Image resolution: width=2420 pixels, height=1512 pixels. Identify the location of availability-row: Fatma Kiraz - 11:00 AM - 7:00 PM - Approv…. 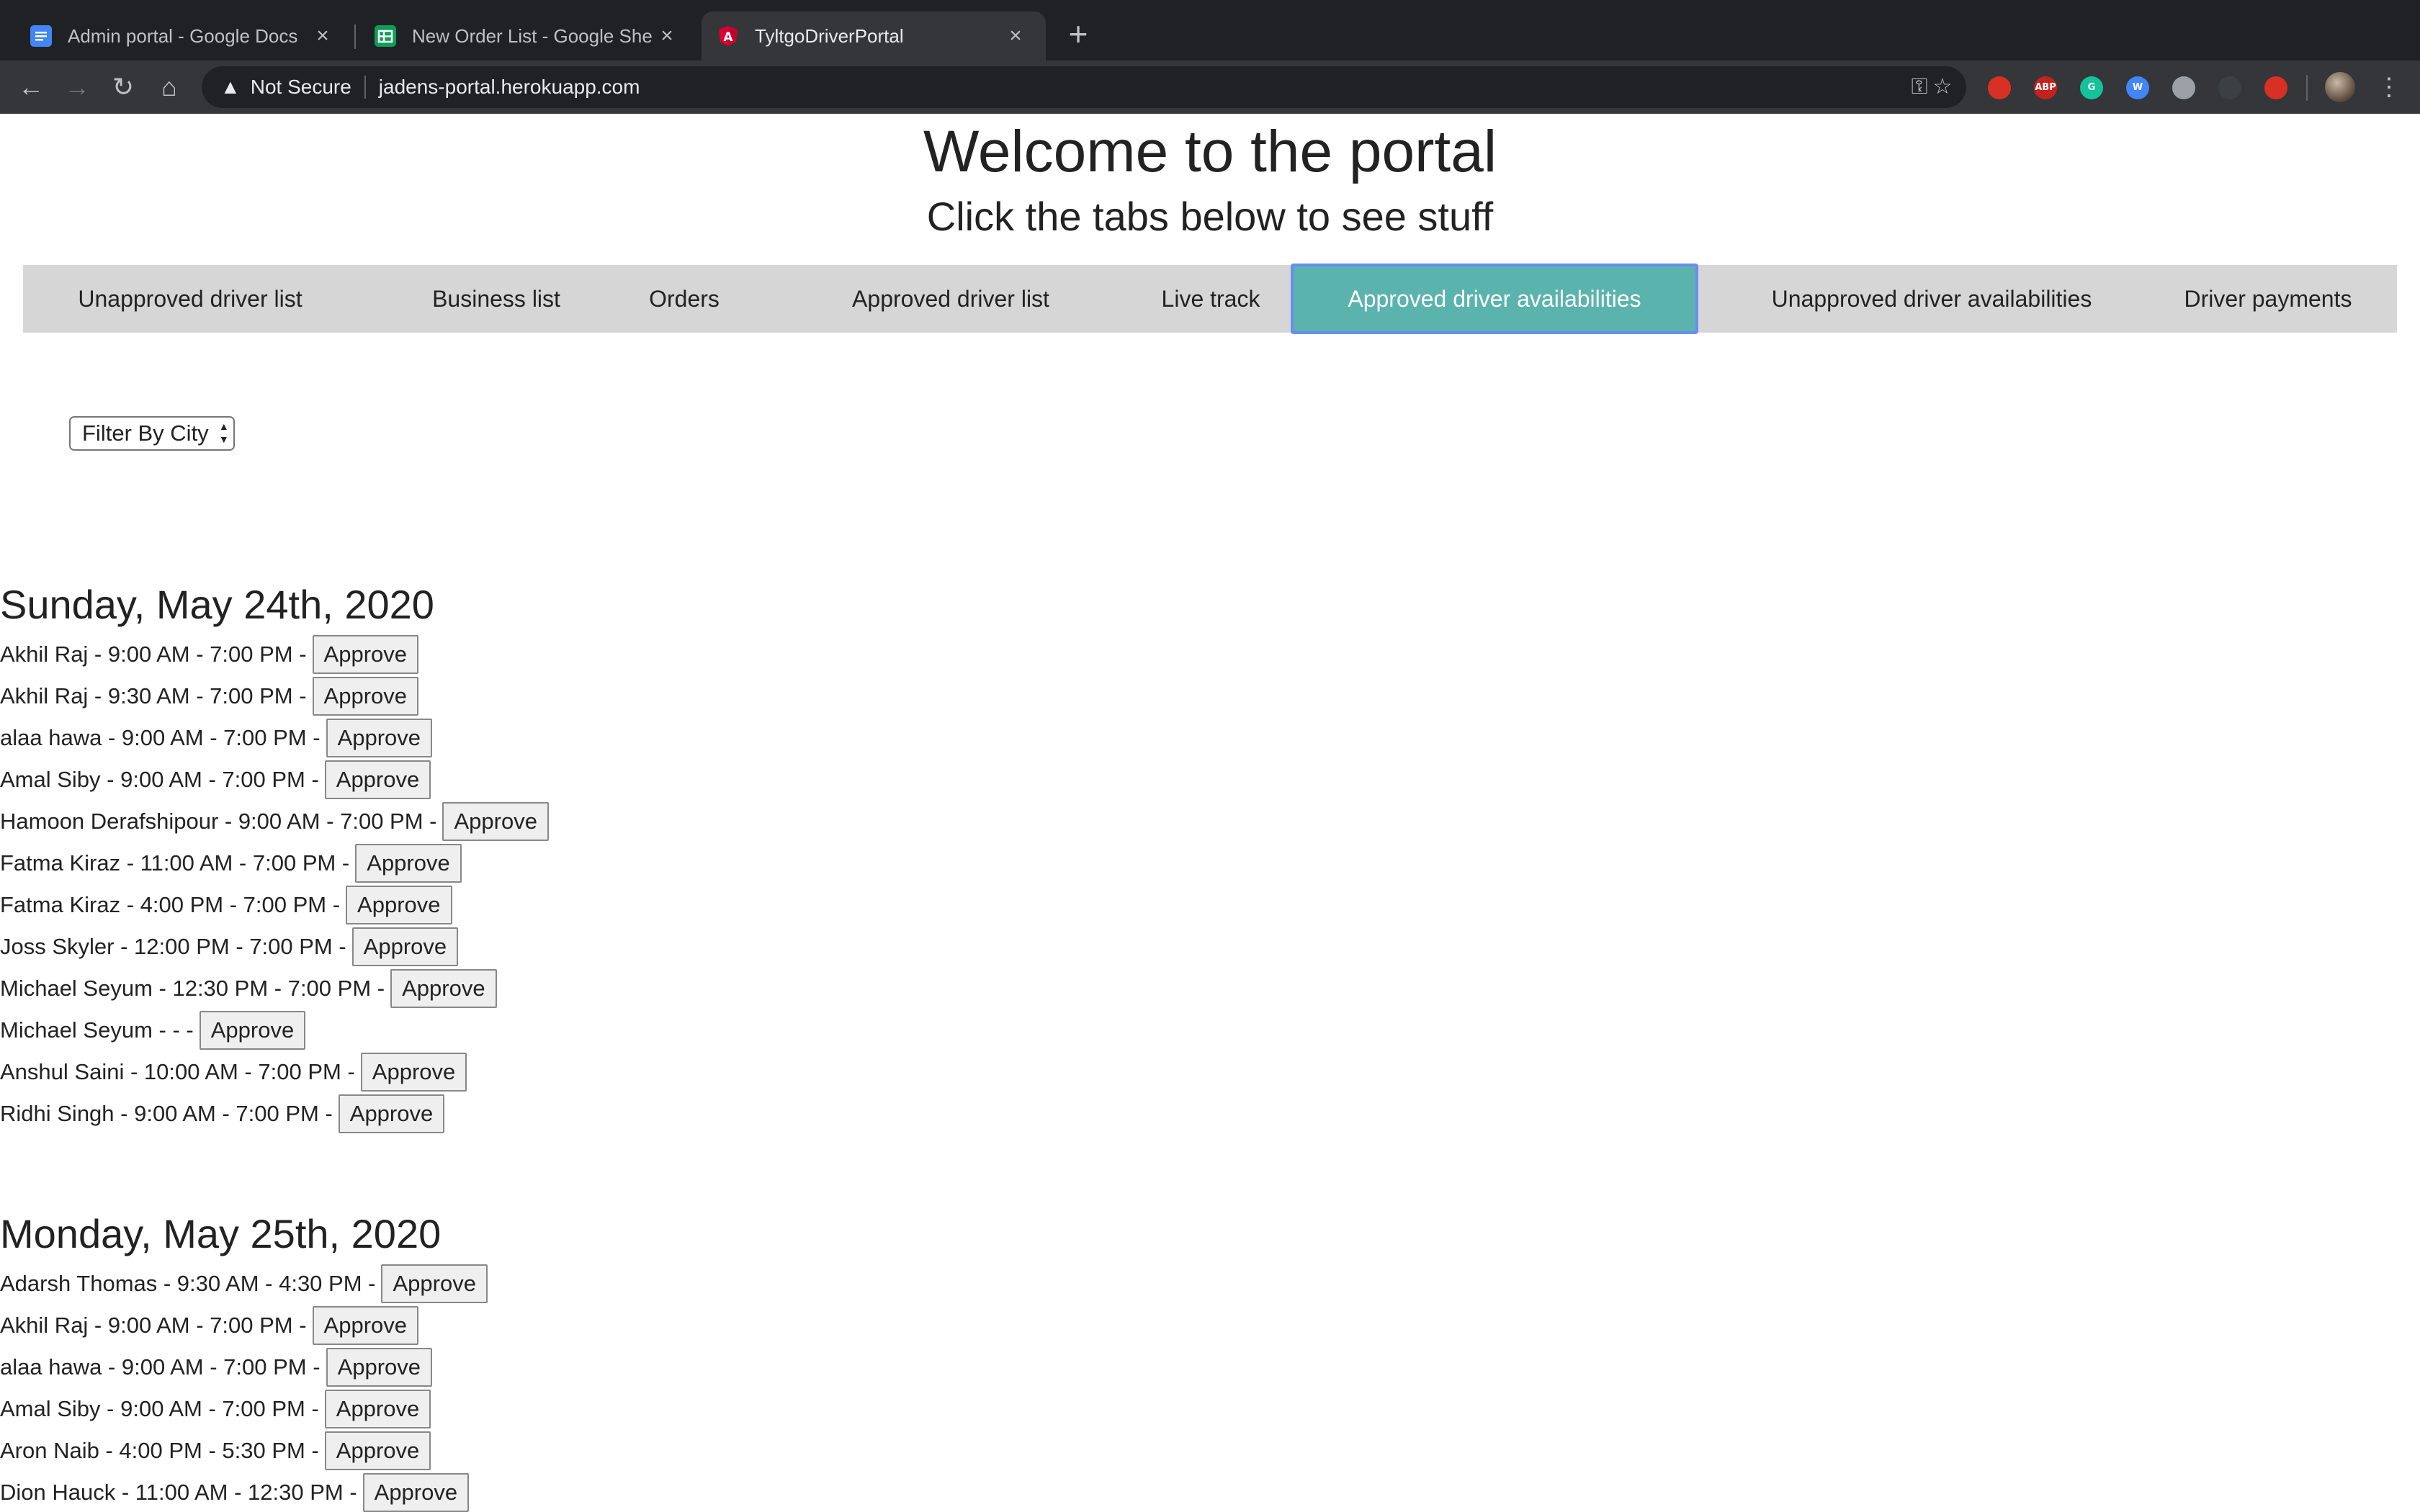
(274, 863).